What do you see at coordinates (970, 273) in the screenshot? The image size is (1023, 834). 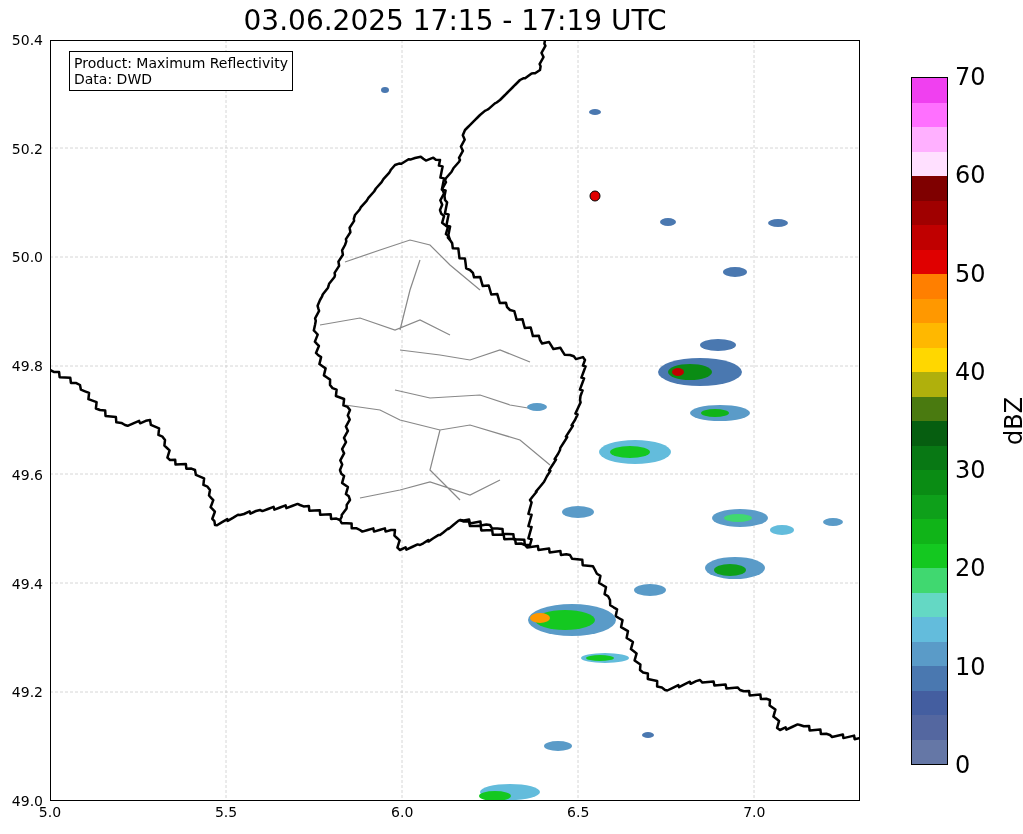 I see `colorbar-tick-label: 50` at bounding box center [970, 273].